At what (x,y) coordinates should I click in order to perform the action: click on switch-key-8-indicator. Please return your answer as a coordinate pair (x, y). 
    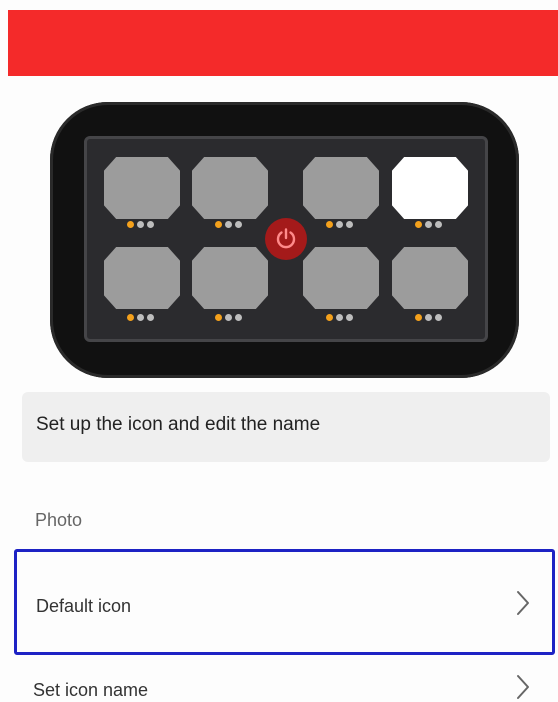
    Looking at the image, I should click on (435, 318).